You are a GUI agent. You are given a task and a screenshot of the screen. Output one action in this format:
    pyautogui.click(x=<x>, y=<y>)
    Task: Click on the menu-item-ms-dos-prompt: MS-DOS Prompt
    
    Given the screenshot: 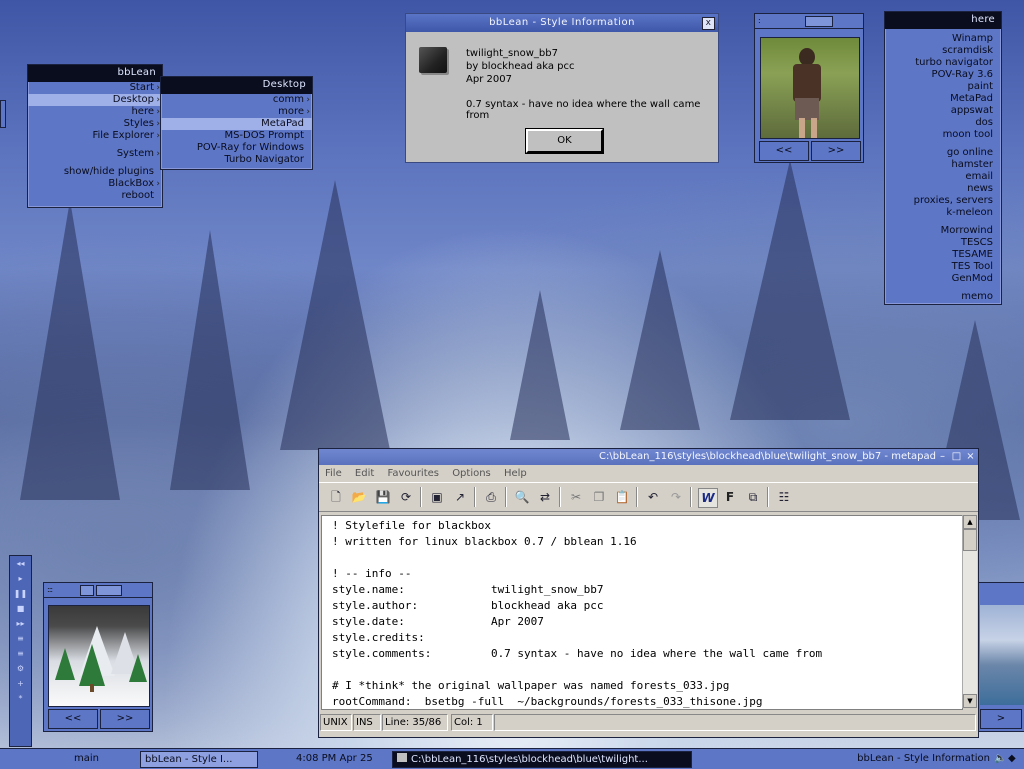 What is the action you would take?
    pyautogui.click(x=236, y=136)
    